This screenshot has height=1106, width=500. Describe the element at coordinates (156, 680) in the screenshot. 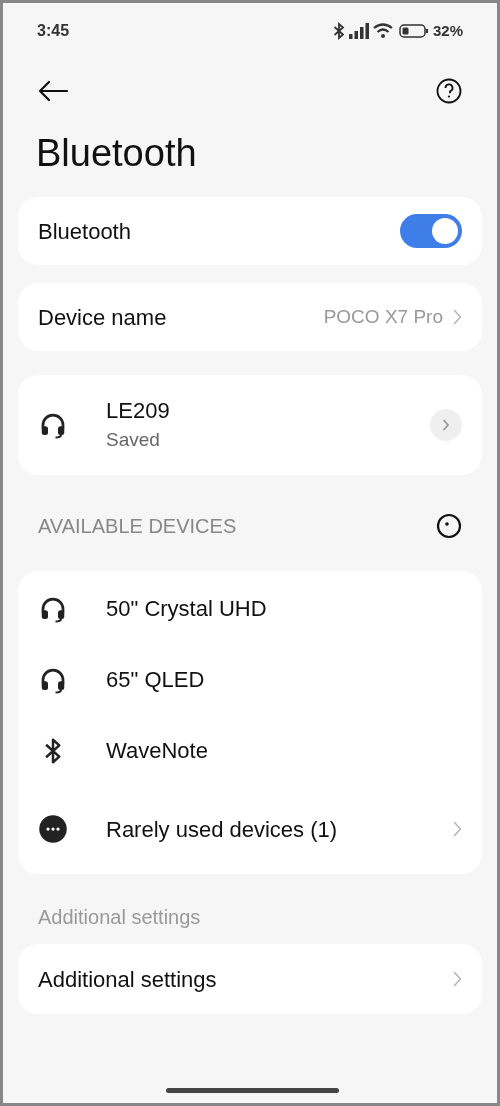

I see `device-name: 65" QLED` at that location.